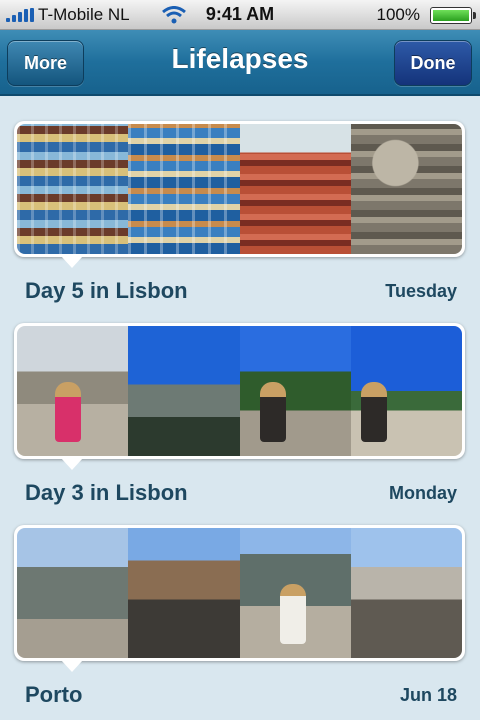 The width and height of the screenshot is (480, 720). Describe the element at coordinates (240, 63) in the screenshot. I see `navigation-bar: More Lifelapses Done` at that location.